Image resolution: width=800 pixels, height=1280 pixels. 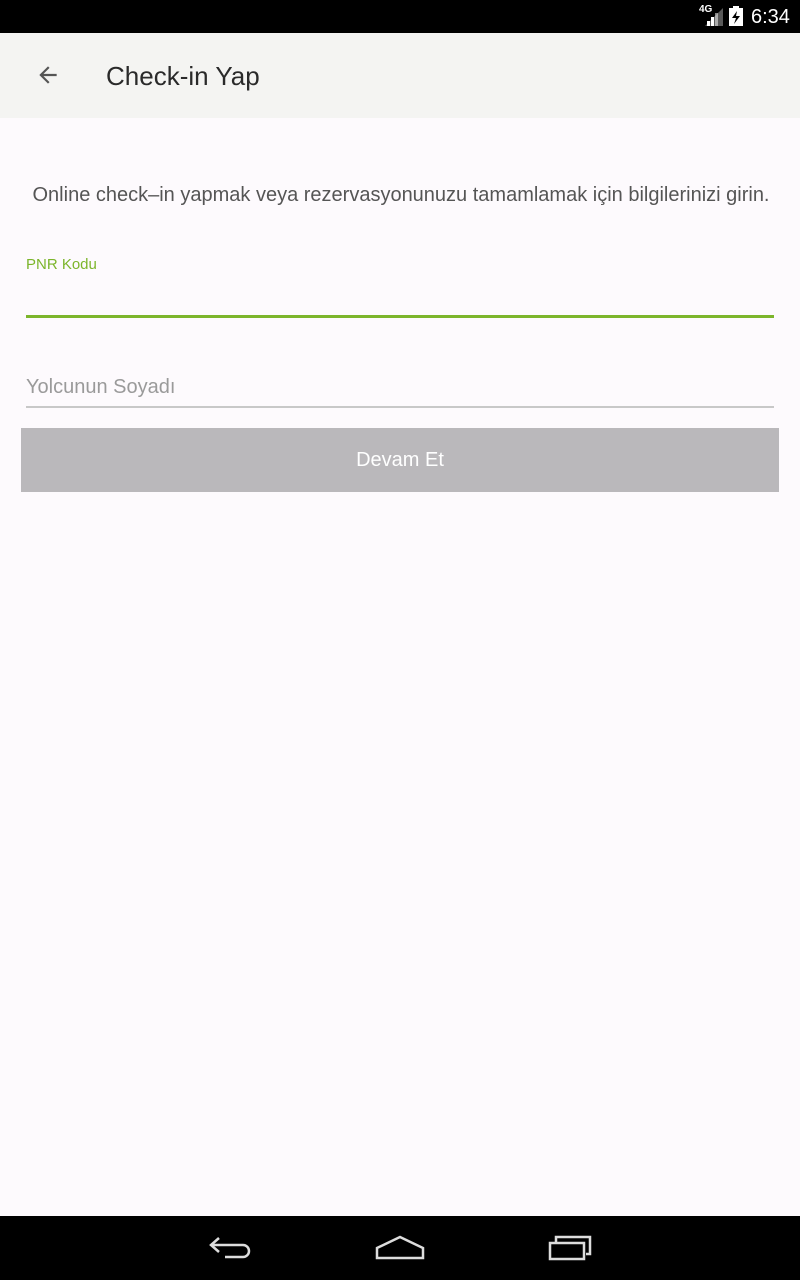 I want to click on pnr-input, so click(x=400, y=298).